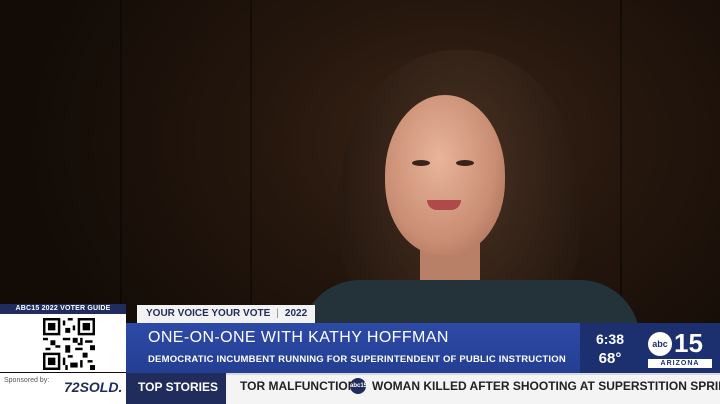  Describe the element at coordinates (63, 388) in the screenshot. I see `ticker-sponsor: Sponsored by: 72SOLD.` at that location.